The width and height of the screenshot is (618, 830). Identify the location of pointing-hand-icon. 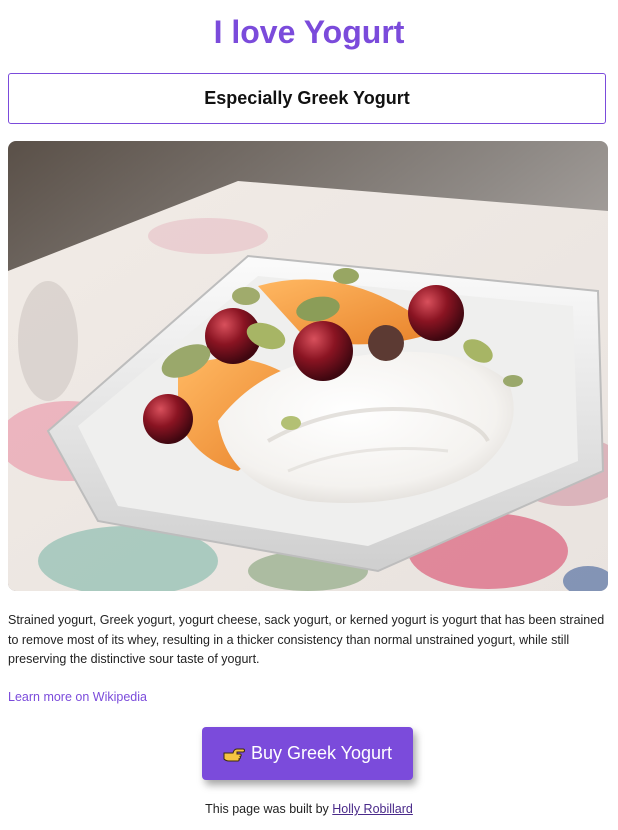
(234, 754).